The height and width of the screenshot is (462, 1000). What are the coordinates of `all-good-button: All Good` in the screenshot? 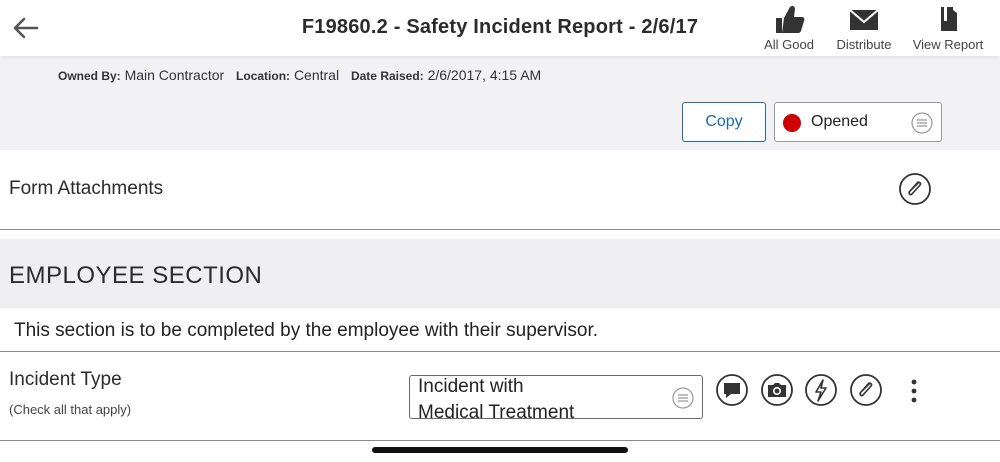 It's located at (789, 28).